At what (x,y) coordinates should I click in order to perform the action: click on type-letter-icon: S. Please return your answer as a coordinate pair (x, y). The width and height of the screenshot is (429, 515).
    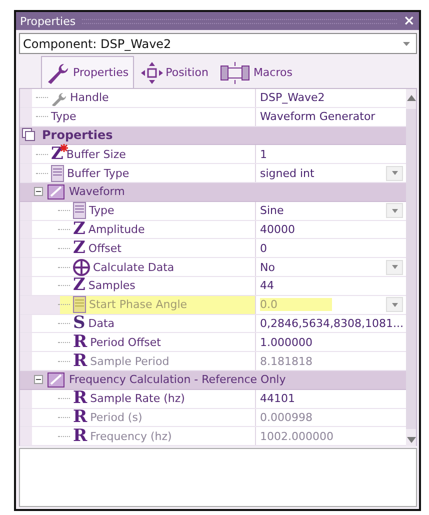
    Looking at the image, I should click on (79, 323).